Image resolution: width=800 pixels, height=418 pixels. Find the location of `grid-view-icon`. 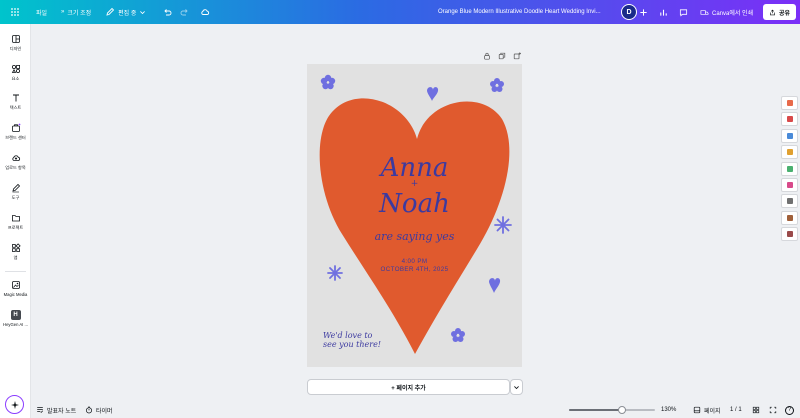

grid-view-icon is located at coordinates (756, 410).